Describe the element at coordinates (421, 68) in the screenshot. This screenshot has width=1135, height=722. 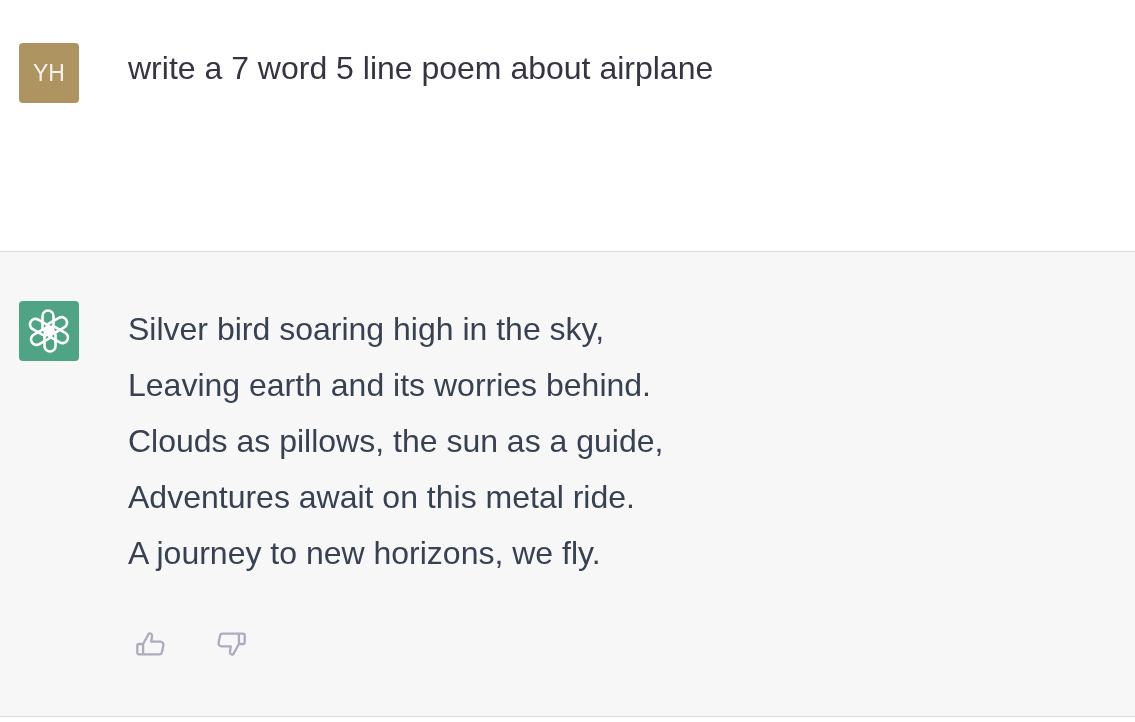
I see `prompt-text: write a 7 word 5 line poem about airplane` at that location.